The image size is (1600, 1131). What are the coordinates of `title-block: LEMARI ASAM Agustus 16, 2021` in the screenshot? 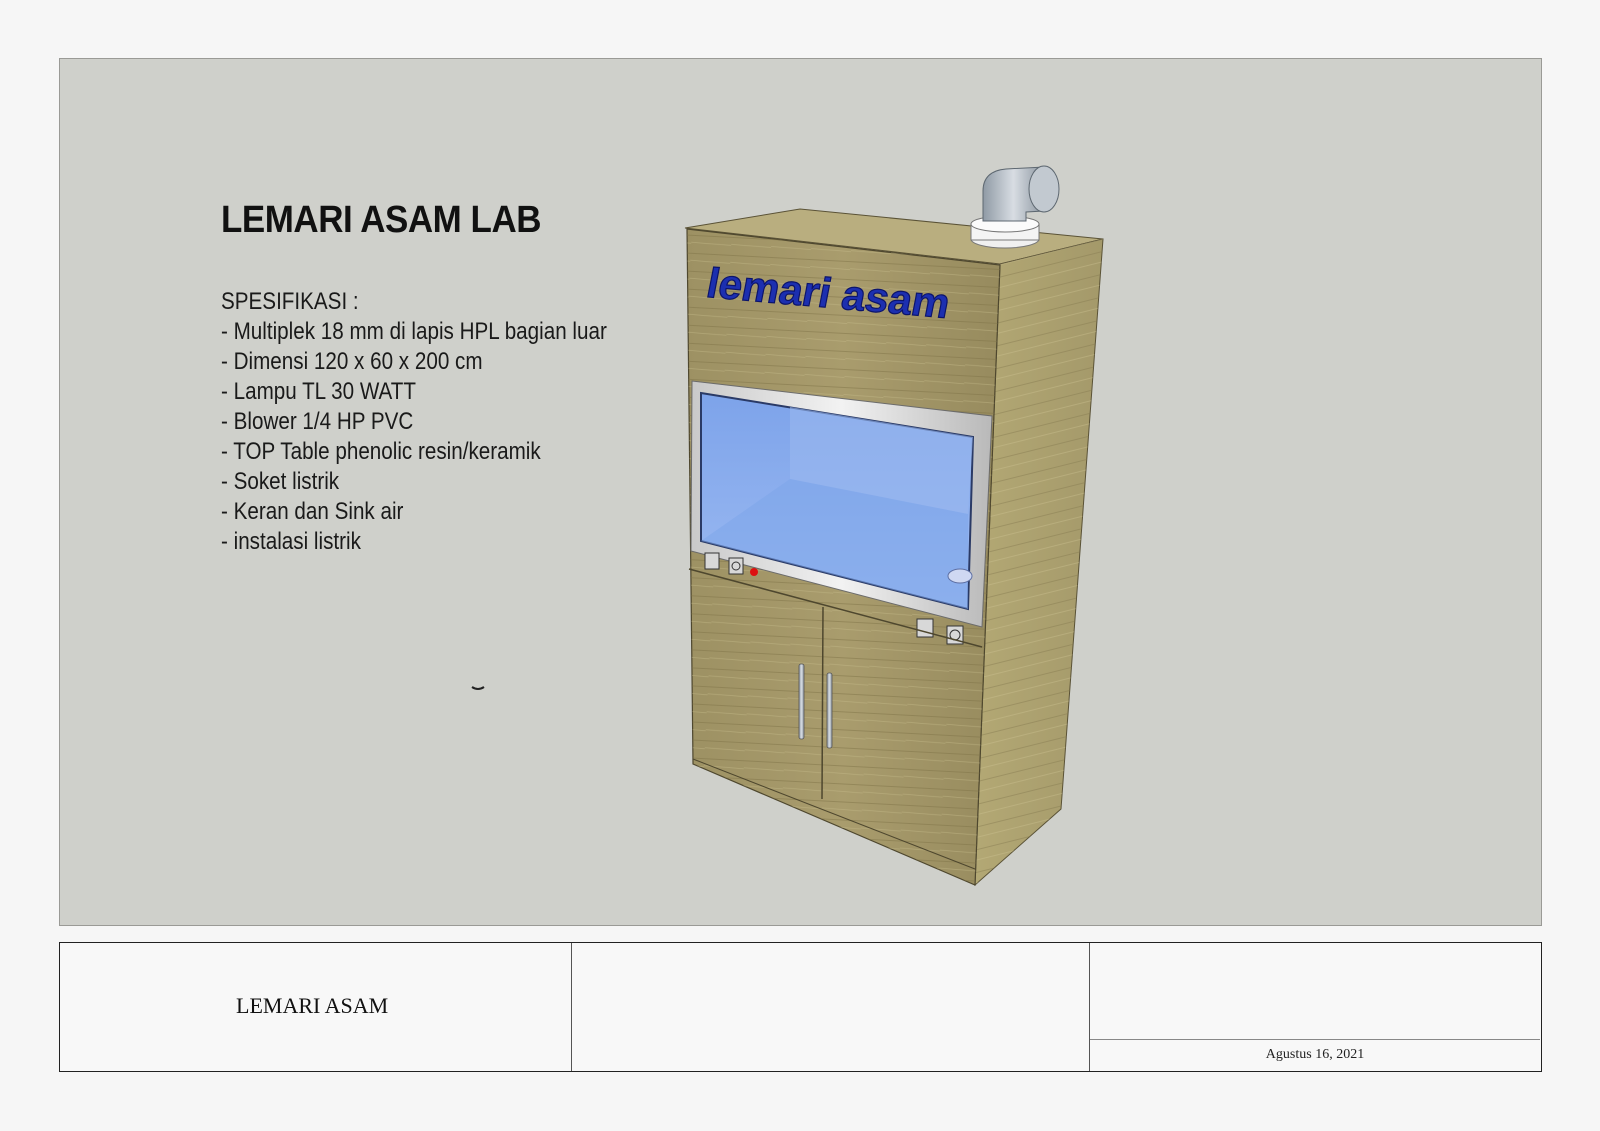 It's located at (800, 1007).